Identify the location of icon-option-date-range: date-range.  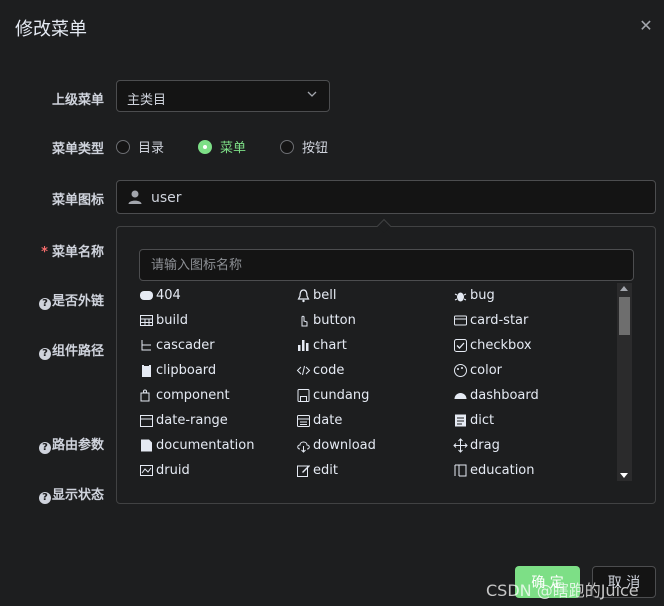
(183, 420).